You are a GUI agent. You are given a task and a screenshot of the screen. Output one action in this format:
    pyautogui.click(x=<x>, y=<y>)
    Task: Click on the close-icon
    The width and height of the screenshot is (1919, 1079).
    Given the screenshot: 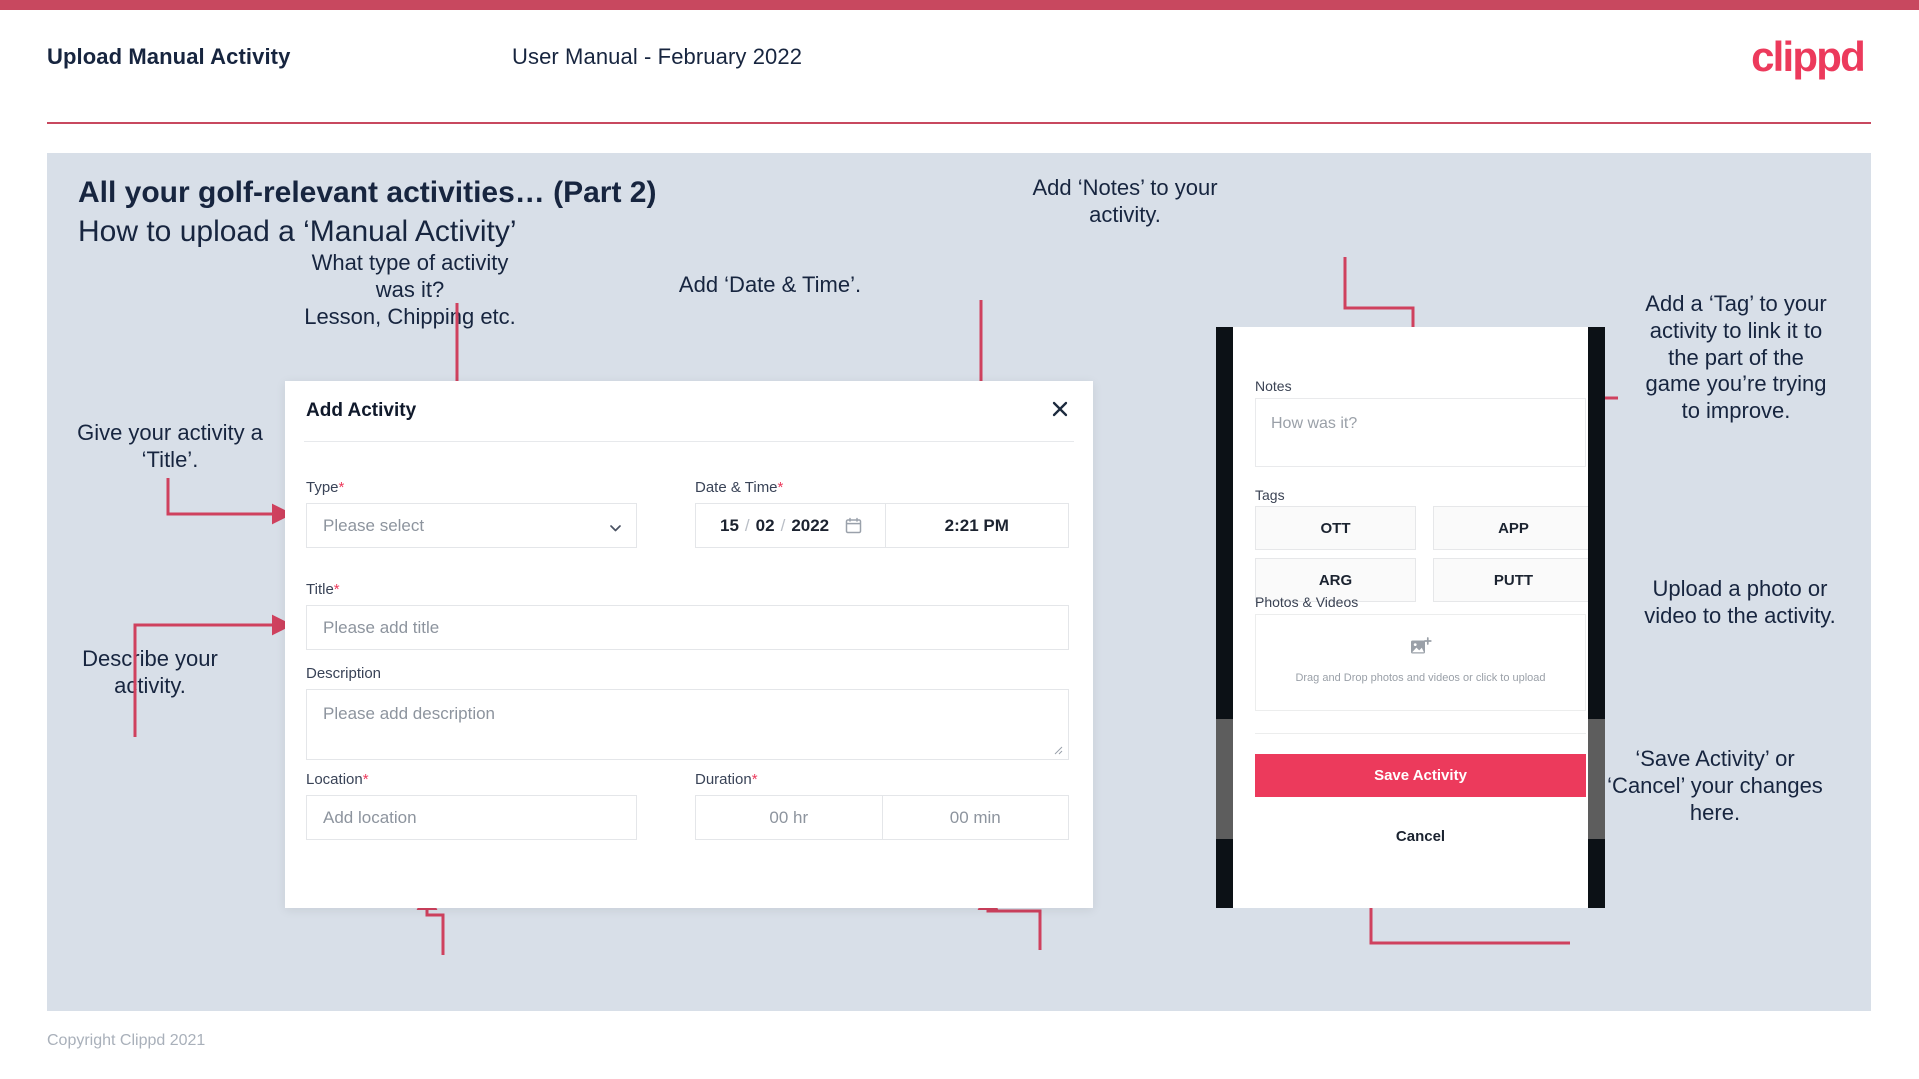 What is the action you would take?
    pyautogui.click(x=1060, y=409)
    